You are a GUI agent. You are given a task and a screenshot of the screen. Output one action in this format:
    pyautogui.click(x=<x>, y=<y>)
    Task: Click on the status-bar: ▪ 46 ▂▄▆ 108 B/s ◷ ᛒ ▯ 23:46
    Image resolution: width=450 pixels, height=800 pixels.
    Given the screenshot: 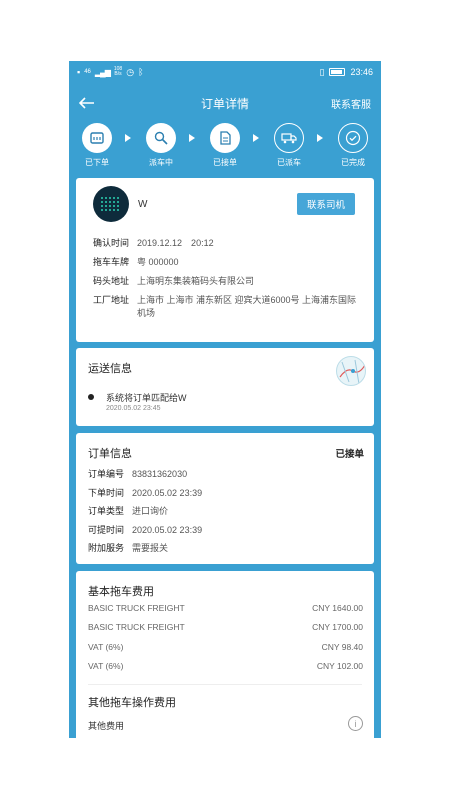 What is the action you would take?
    pyautogui.click(x=225, y=72)
    